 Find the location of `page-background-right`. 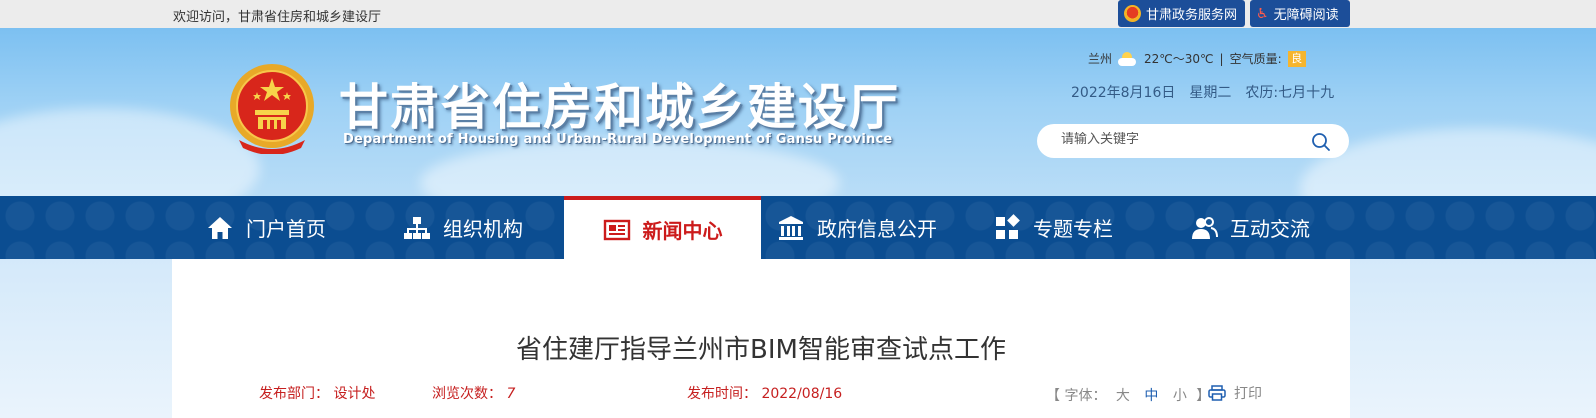

page-background-right is located at coordinates (1473, 338).